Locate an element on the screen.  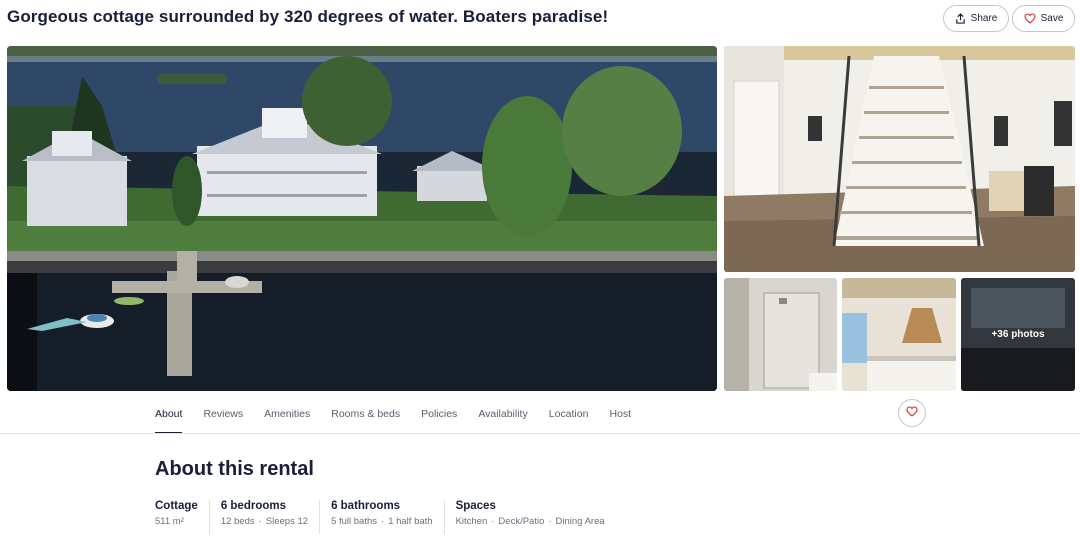
more-photos-tile: +36 photos is located at coordinates (1018, 334).